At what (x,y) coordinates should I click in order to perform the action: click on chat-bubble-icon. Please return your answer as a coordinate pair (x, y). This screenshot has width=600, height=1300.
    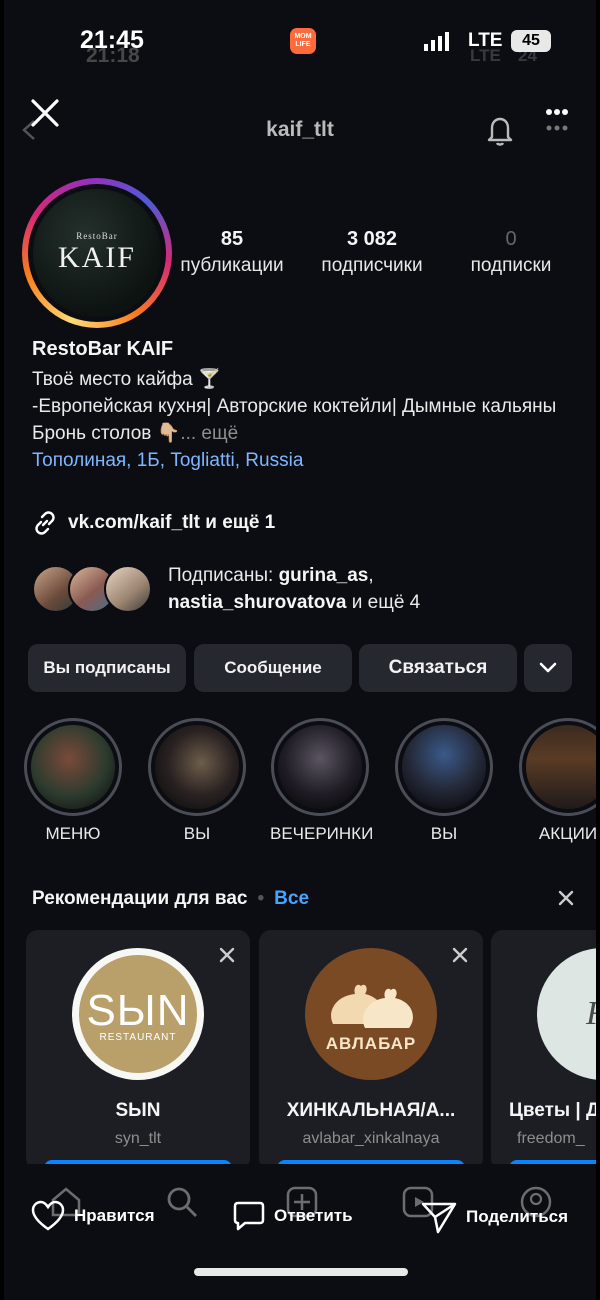
    Looking at the image, I should click on (249, 1216).